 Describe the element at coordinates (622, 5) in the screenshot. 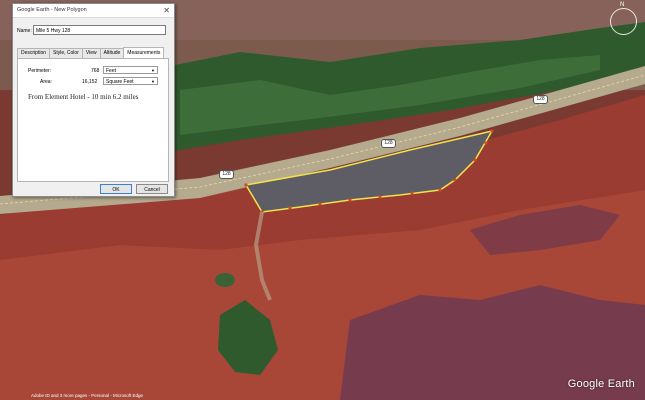

I see `compass-north-label: N` at that location.